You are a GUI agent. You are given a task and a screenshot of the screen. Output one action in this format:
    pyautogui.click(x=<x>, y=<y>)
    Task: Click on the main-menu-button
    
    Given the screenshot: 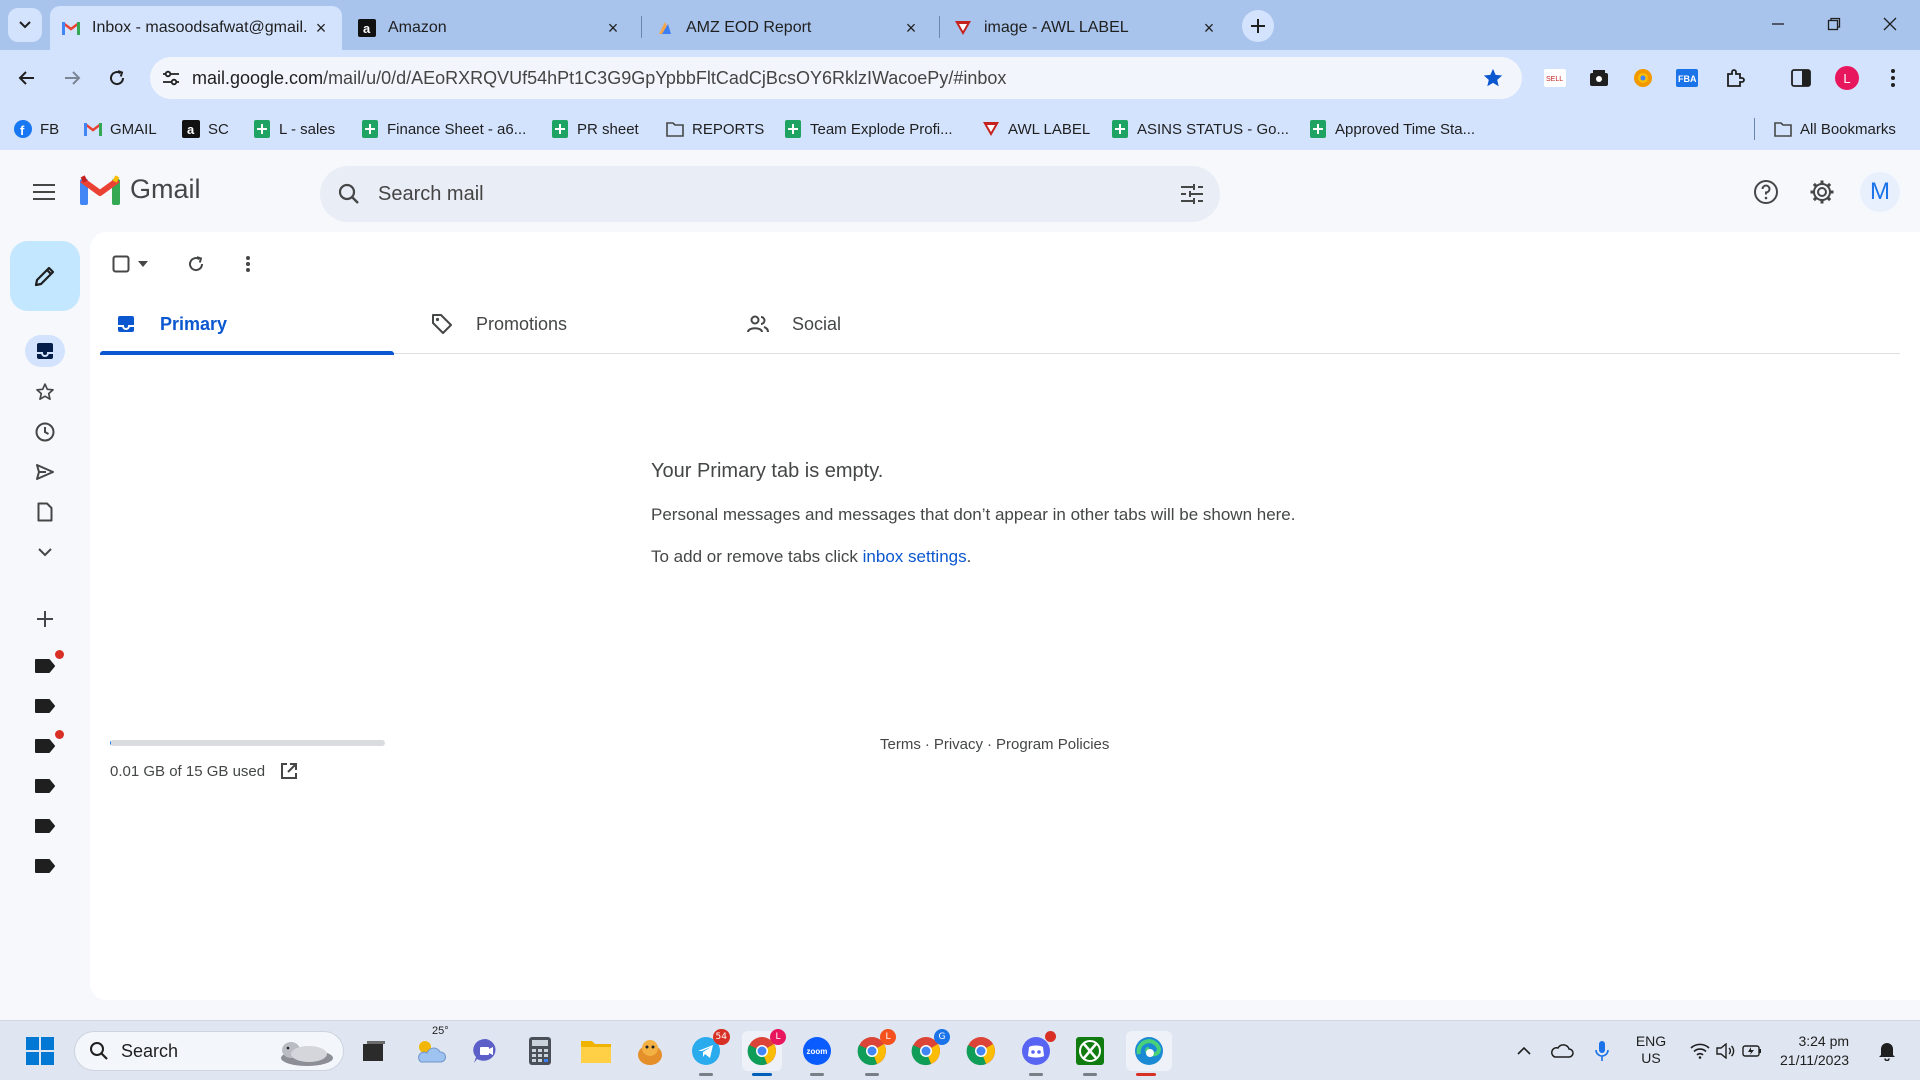 What is the action you would take?
    pyautogui.click(x=44, y=192)
    